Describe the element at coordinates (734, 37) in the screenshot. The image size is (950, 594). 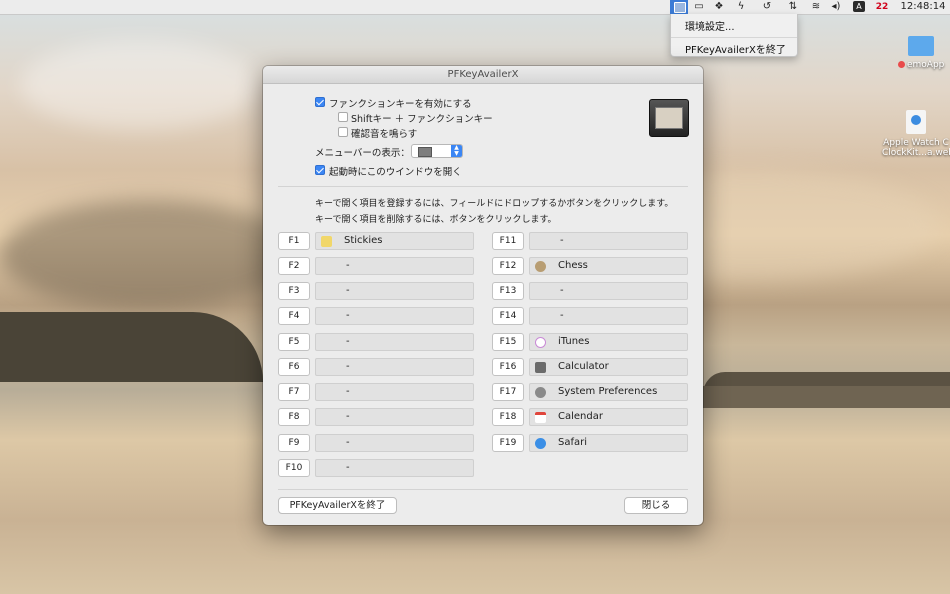
I see `menu-separator` at that location.